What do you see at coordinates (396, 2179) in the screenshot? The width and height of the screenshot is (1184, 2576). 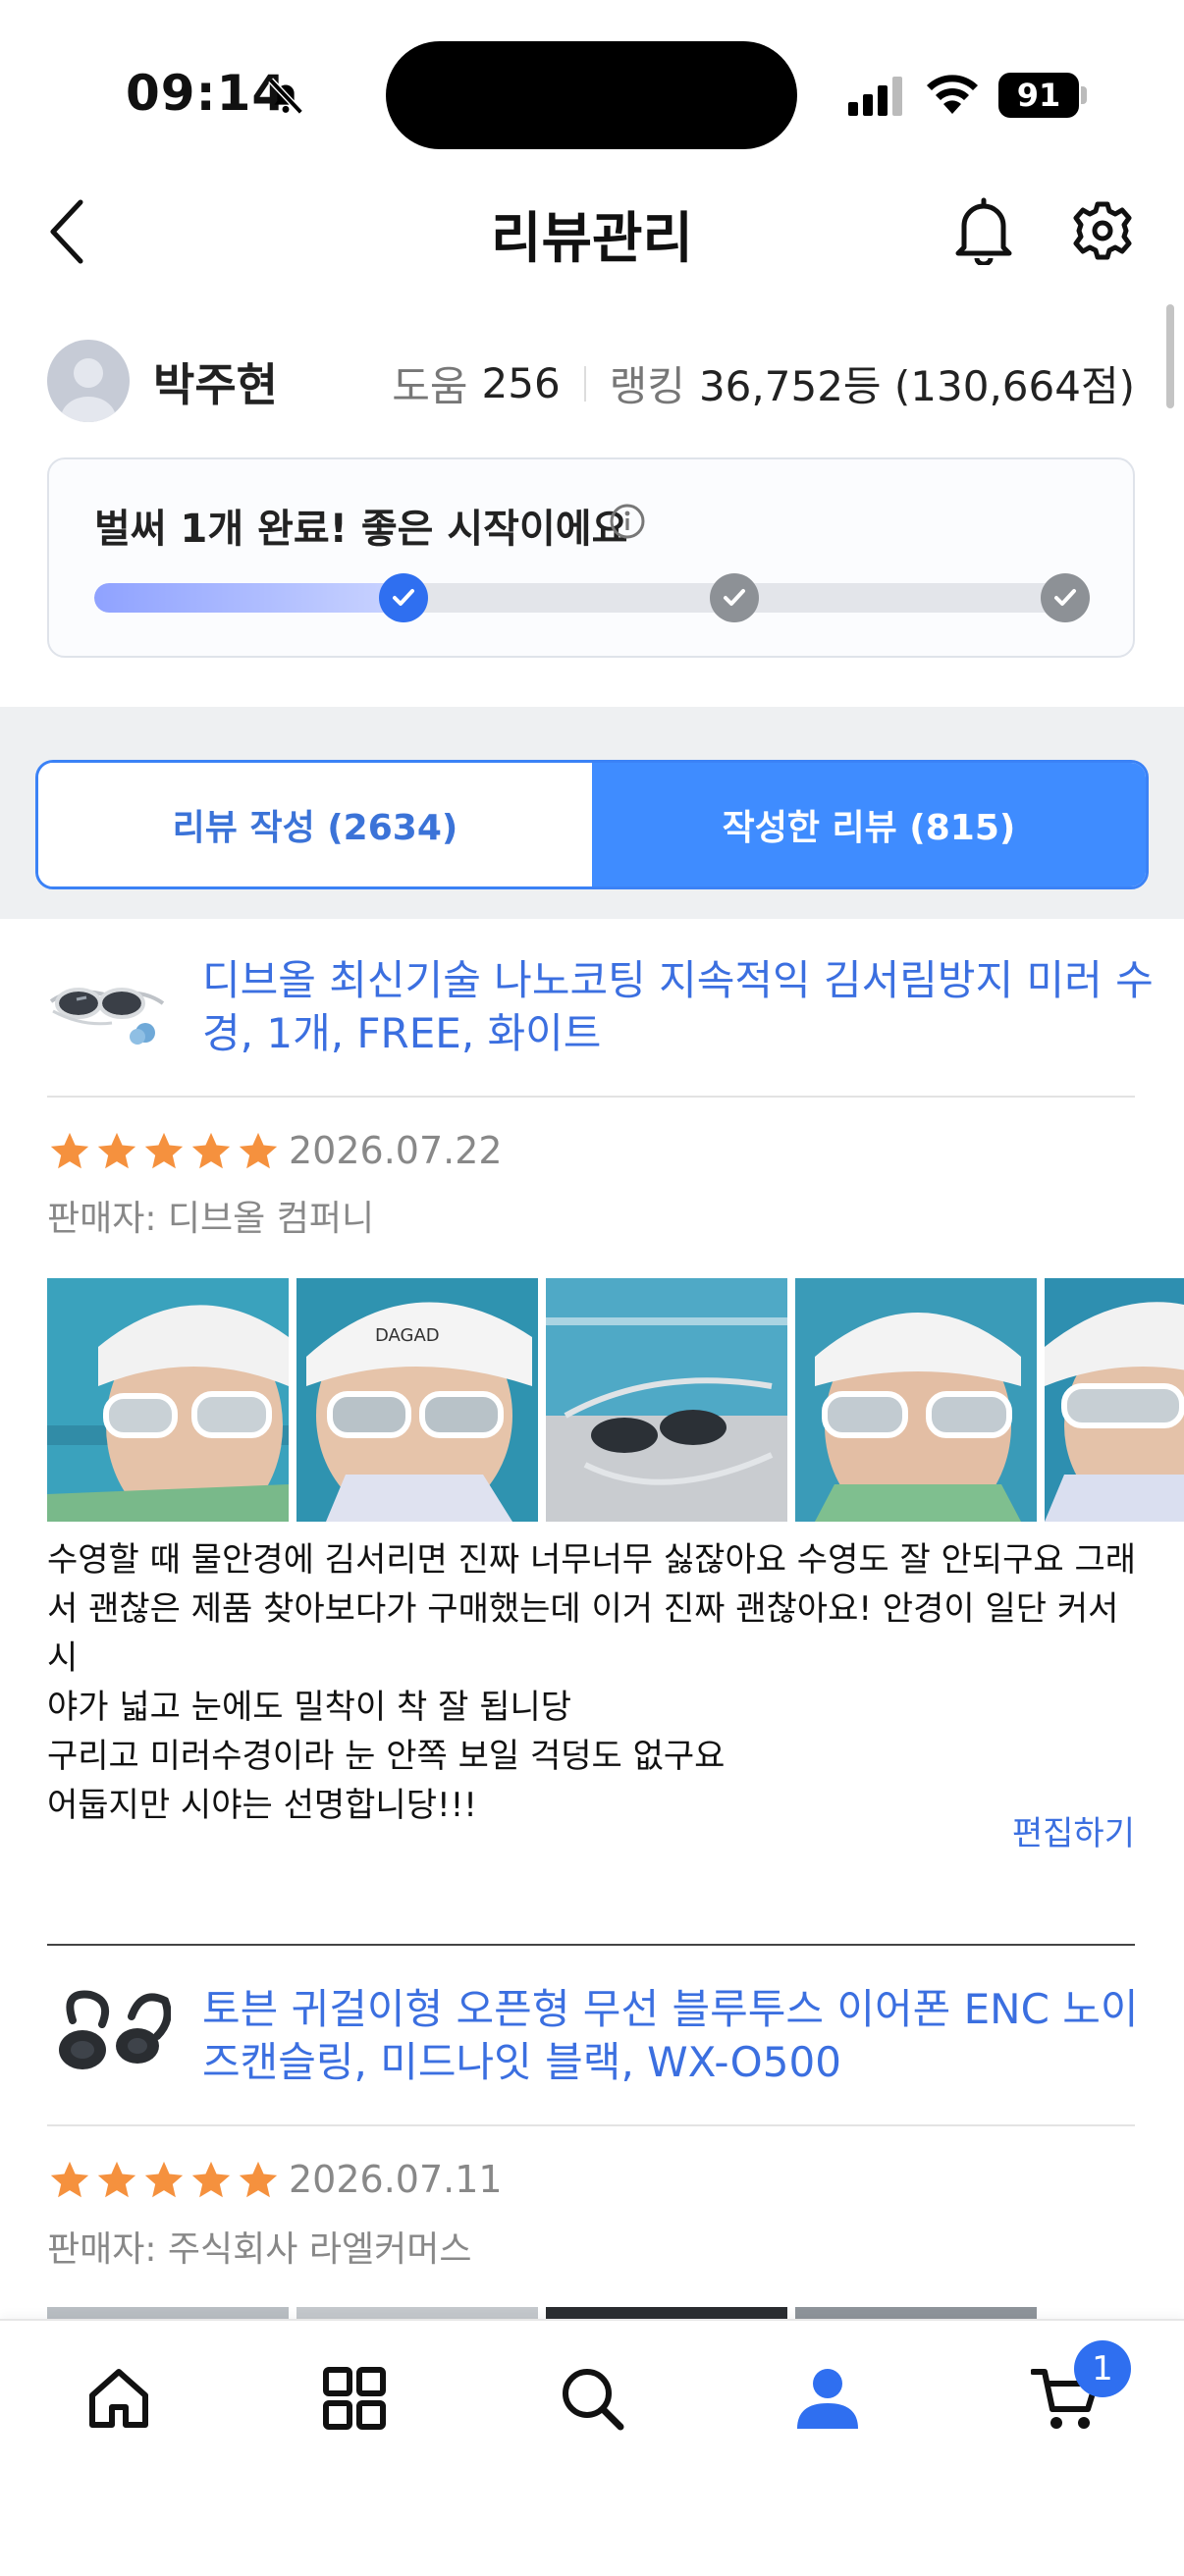 I see `review-date: 2026.07.11` at bounding box center [396, 2179].